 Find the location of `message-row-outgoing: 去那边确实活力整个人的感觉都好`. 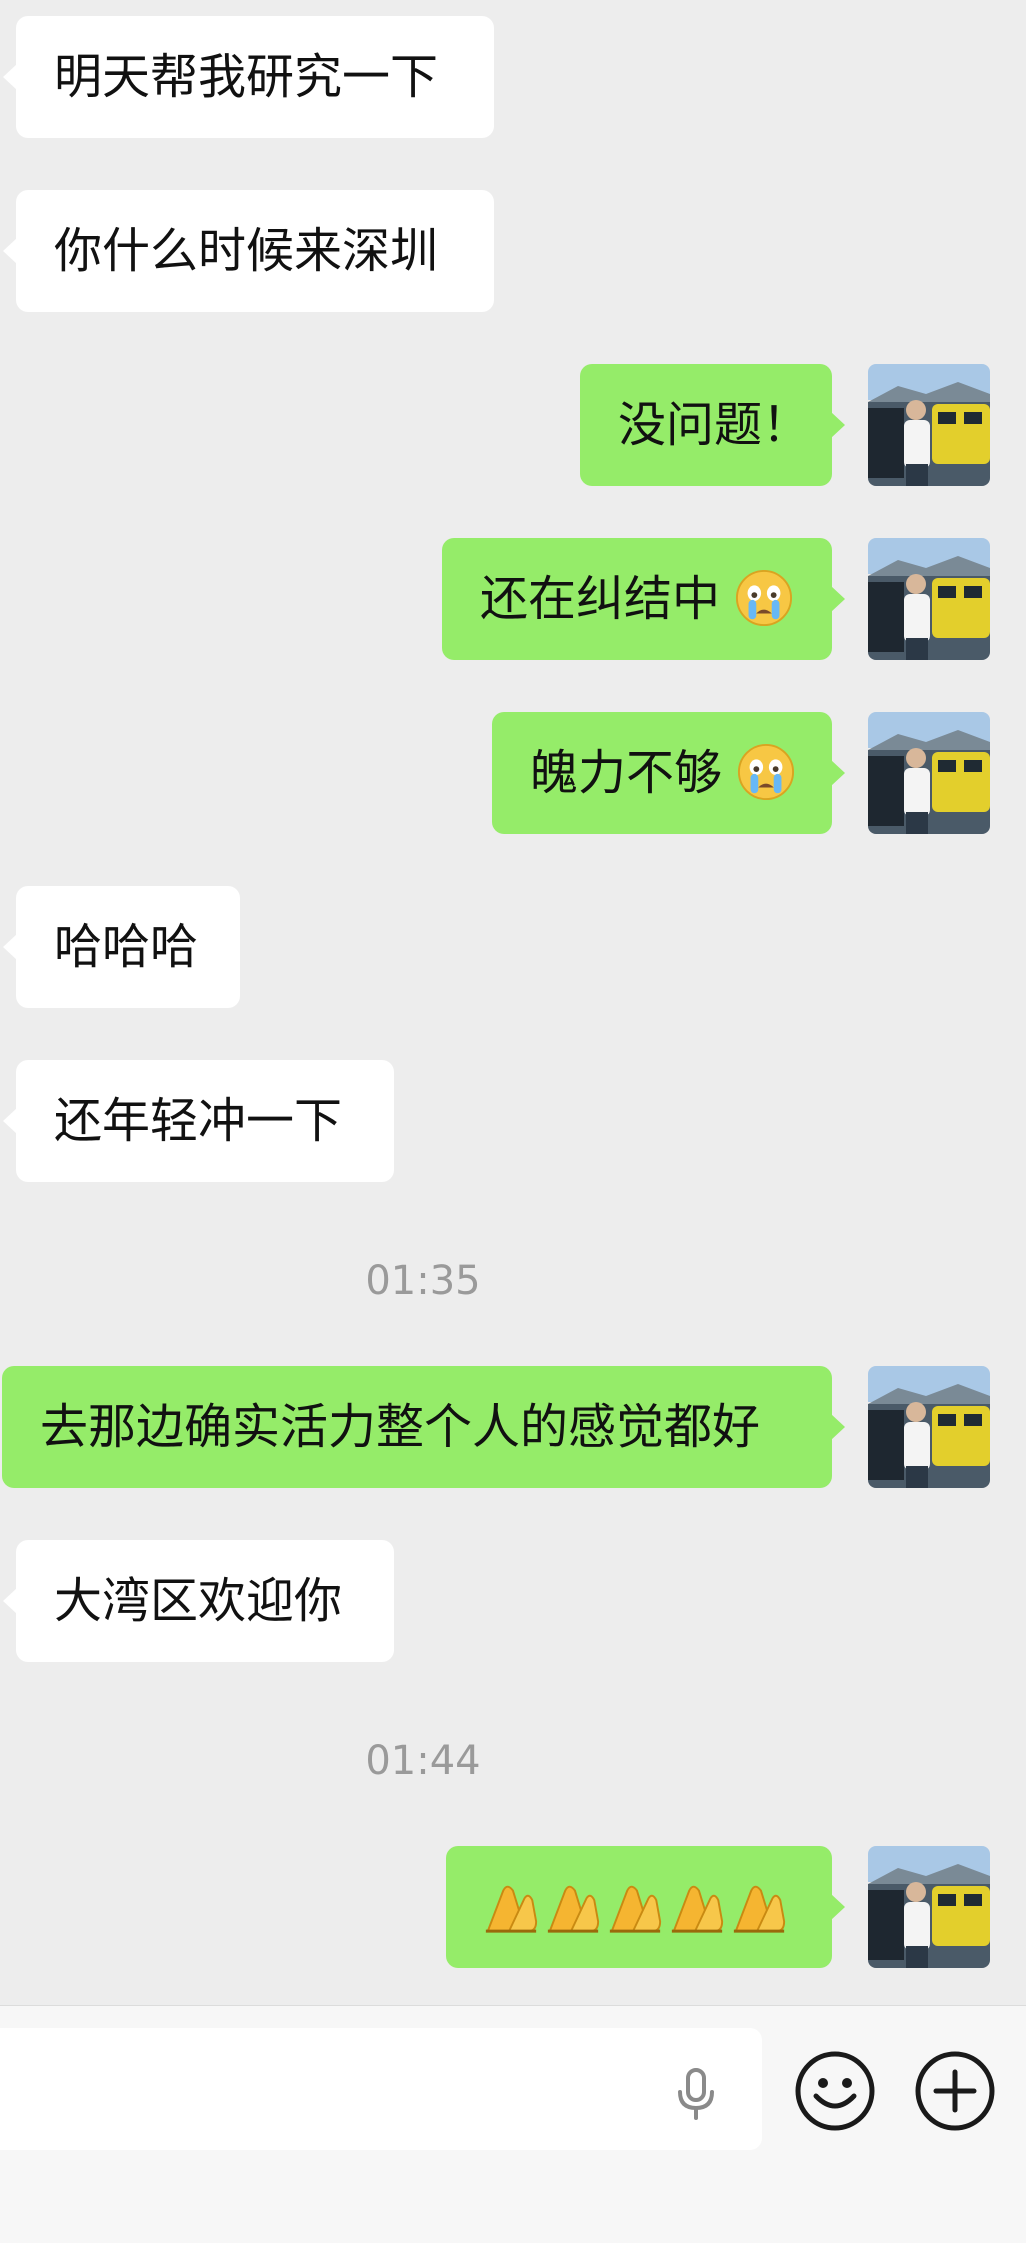

message-row-outgoing: 去那边确实活力整个人的感觉都好 is located at coordinates (513, 1427).